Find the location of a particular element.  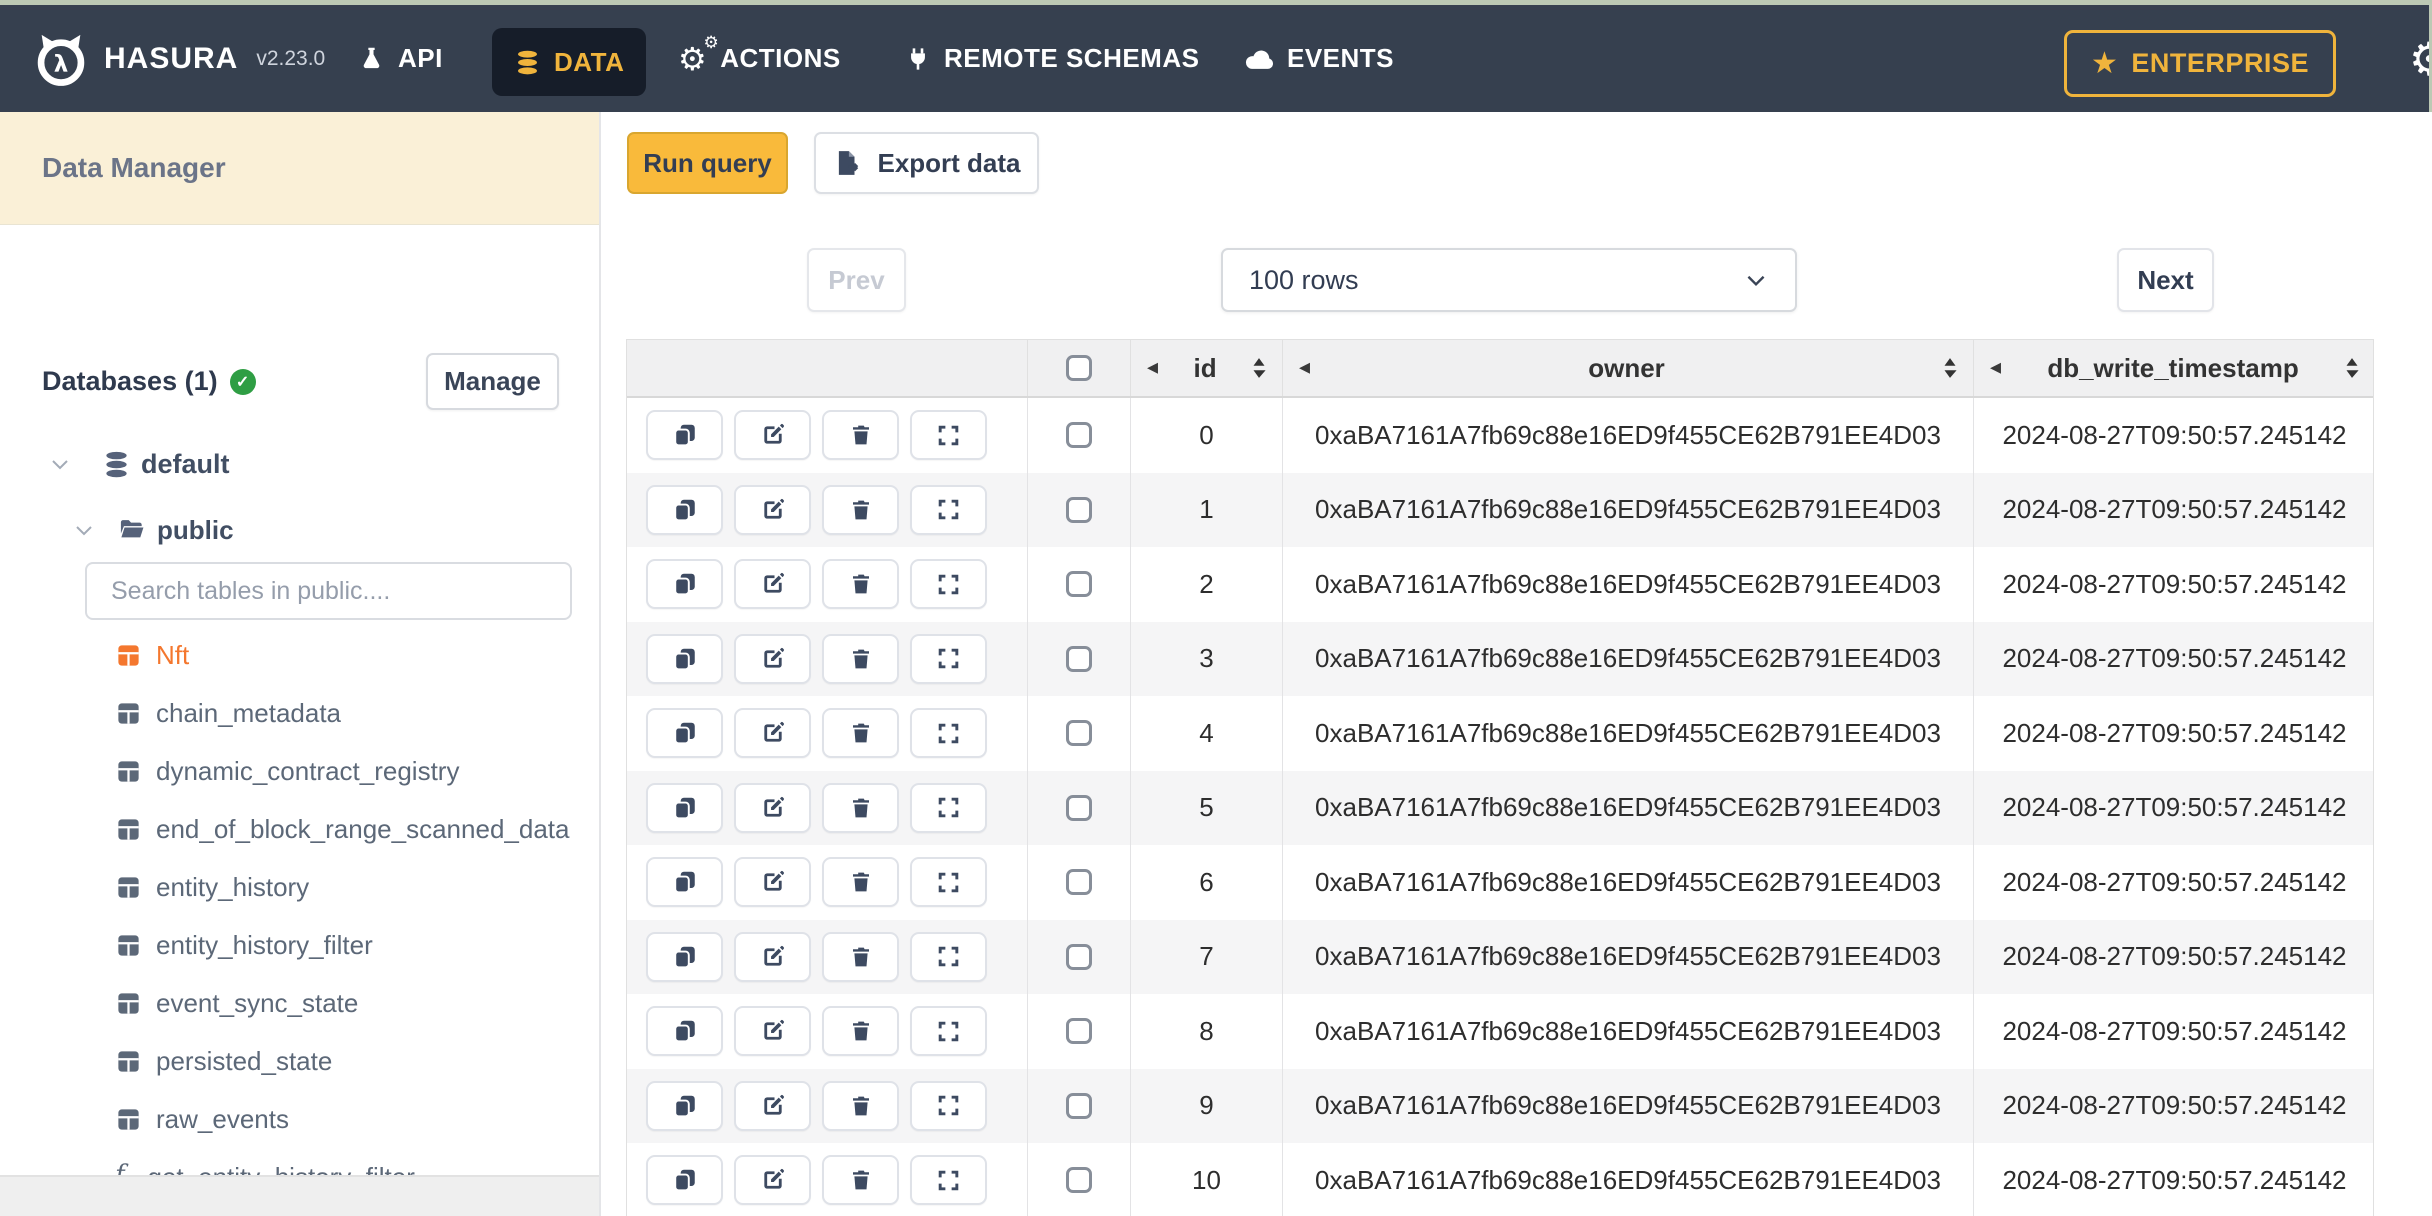

nav-item-remote-schemas: REMOTE SCHEMAS is located at coordinates (1052, 58).